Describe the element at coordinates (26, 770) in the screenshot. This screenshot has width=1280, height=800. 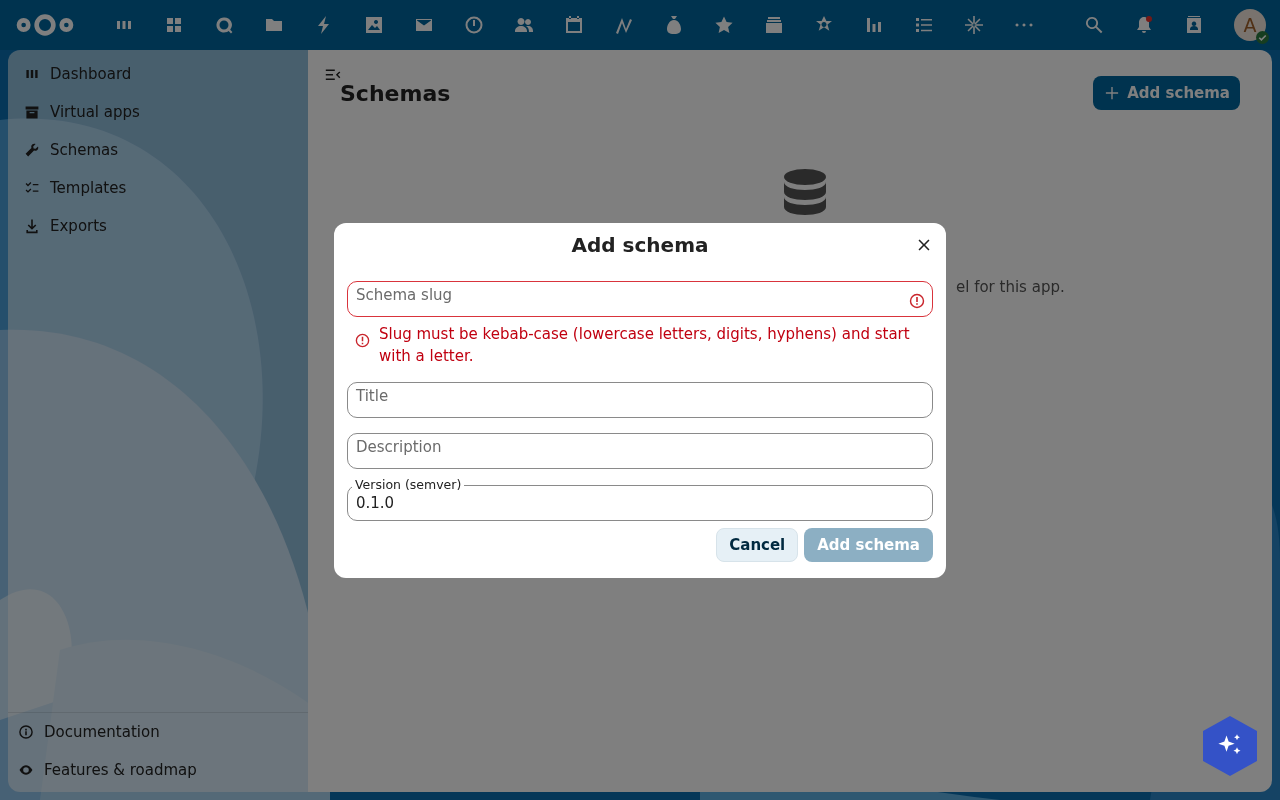
I see `eye-icon` at that location.